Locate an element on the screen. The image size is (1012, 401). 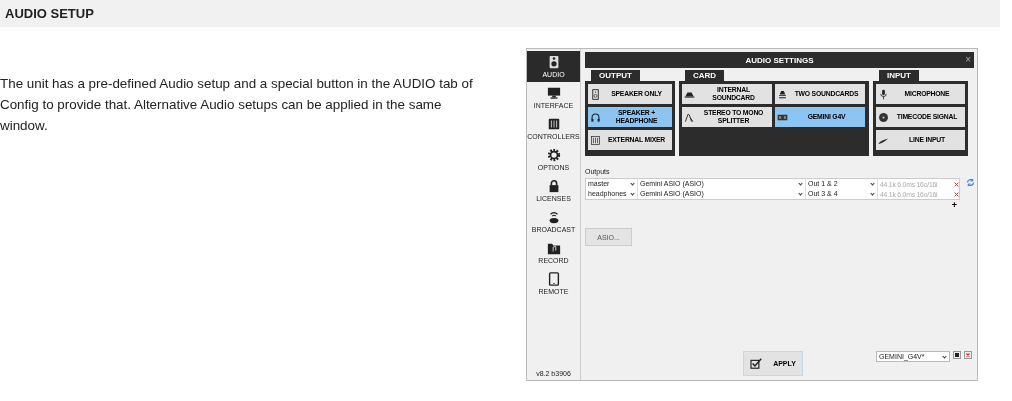
disc-icon is located at coordinates (883, 117).